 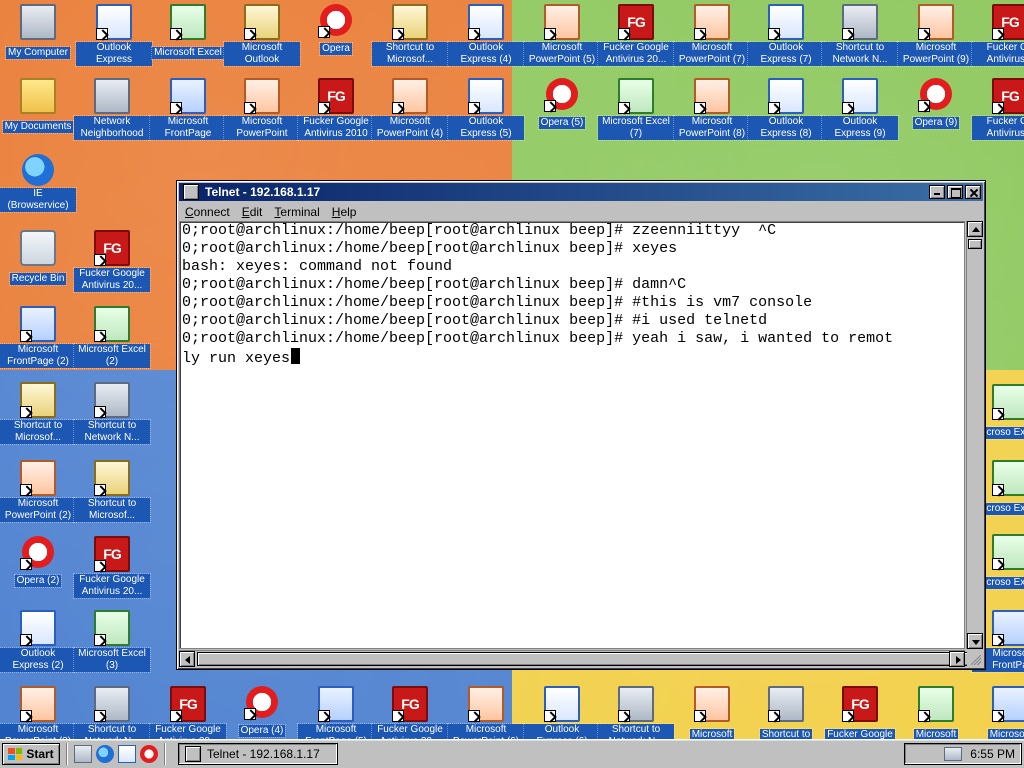 What do you see at coordinates (38, 492) in the screenshot?
I see `desktop-icon: Microsoft PowerPoint (2)` at bounding box center [38, 492].